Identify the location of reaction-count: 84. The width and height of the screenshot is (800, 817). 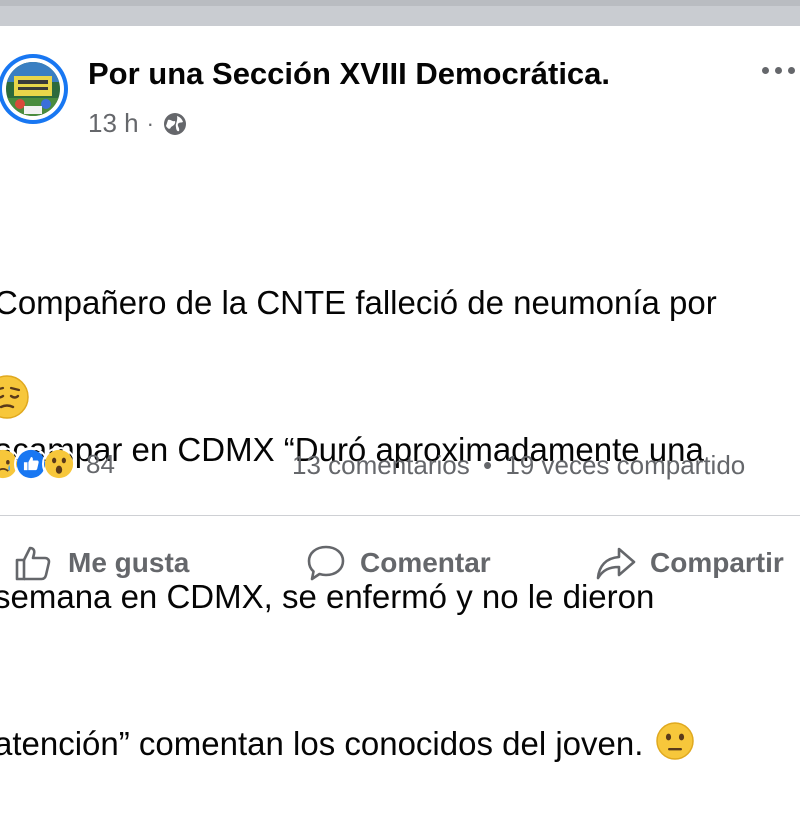
(100, 463).